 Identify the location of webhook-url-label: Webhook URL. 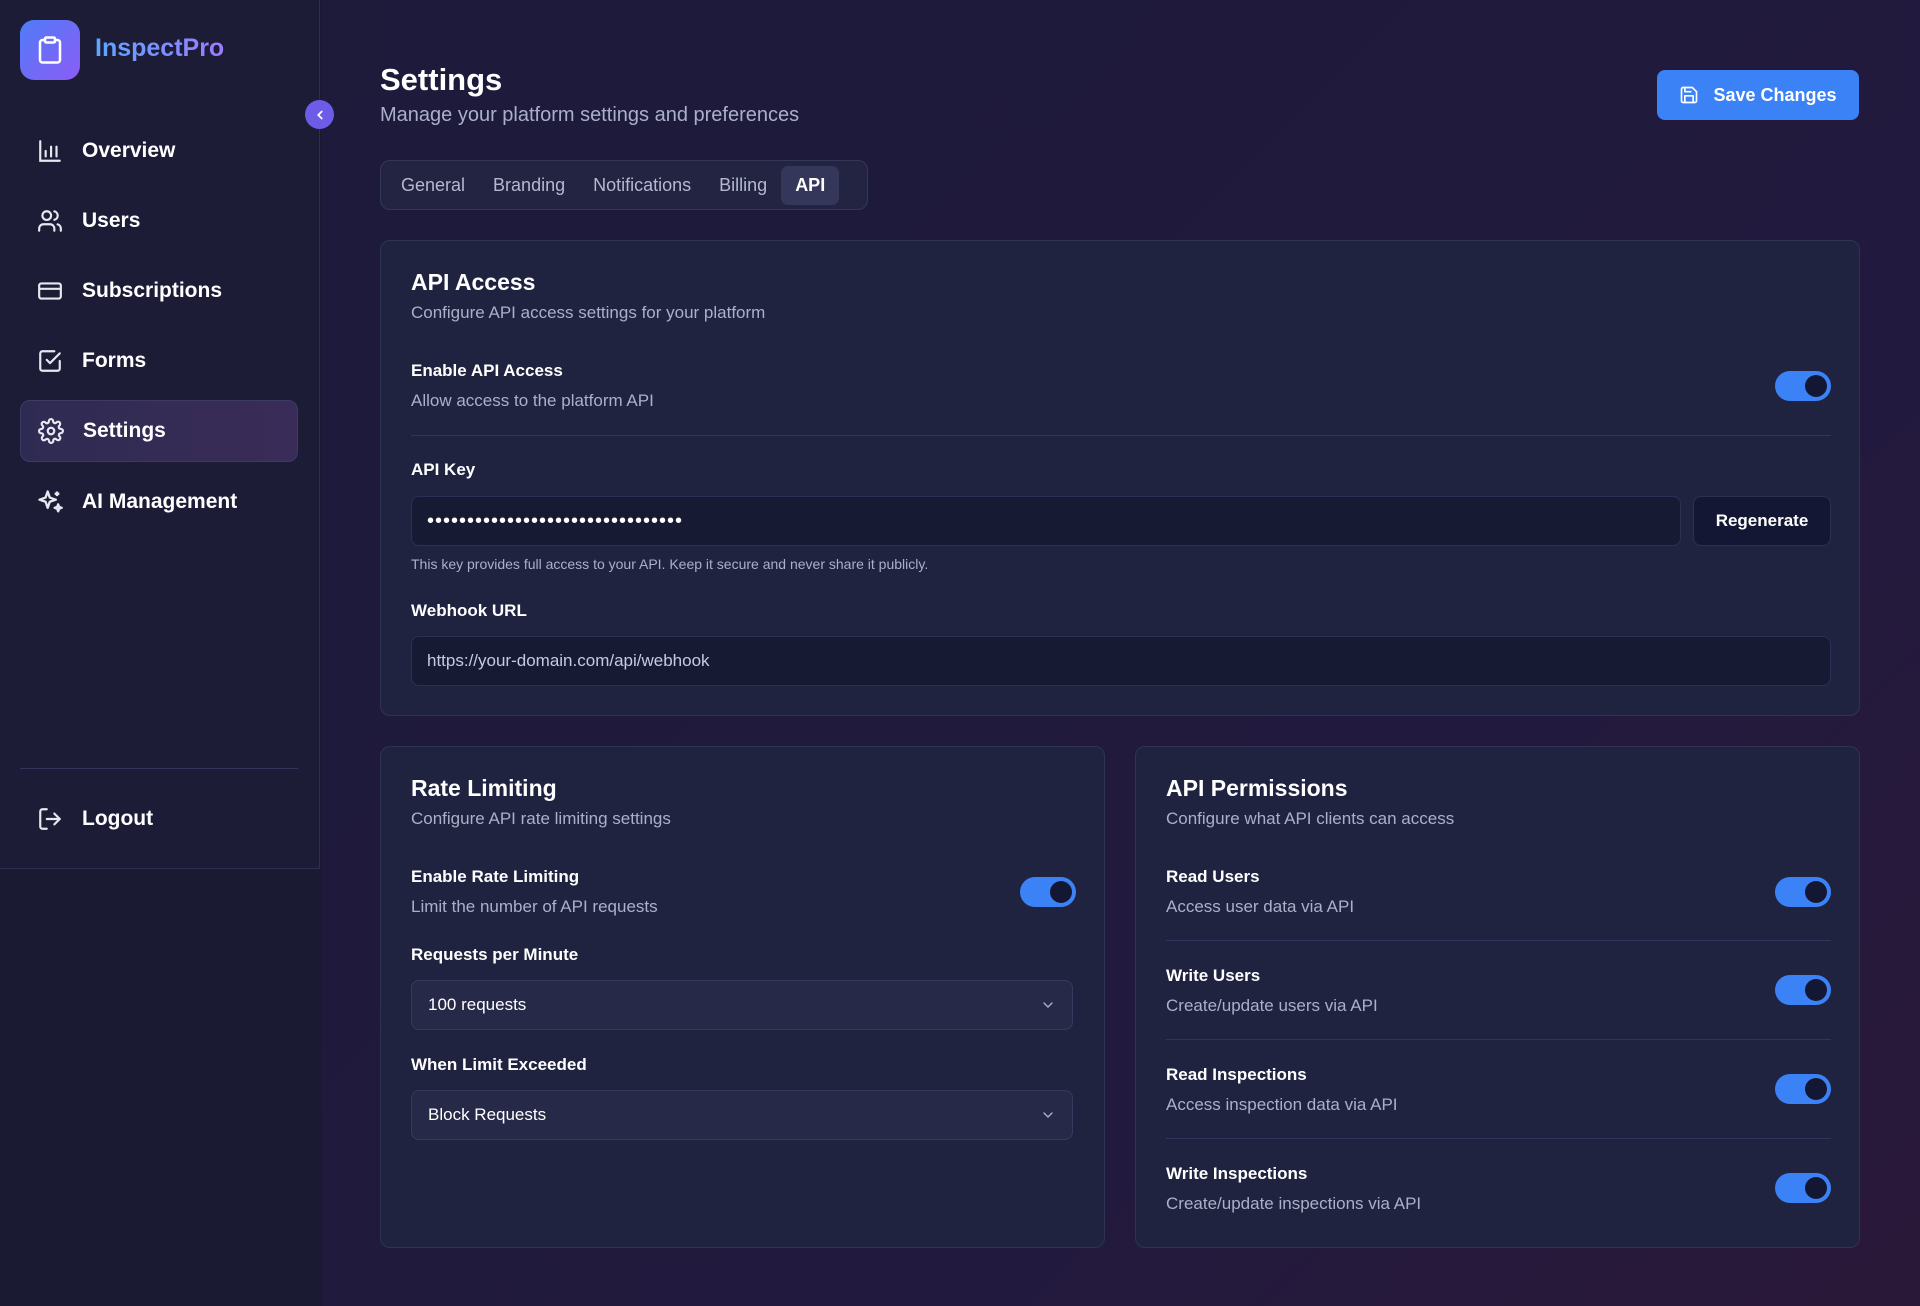
(469, 610).